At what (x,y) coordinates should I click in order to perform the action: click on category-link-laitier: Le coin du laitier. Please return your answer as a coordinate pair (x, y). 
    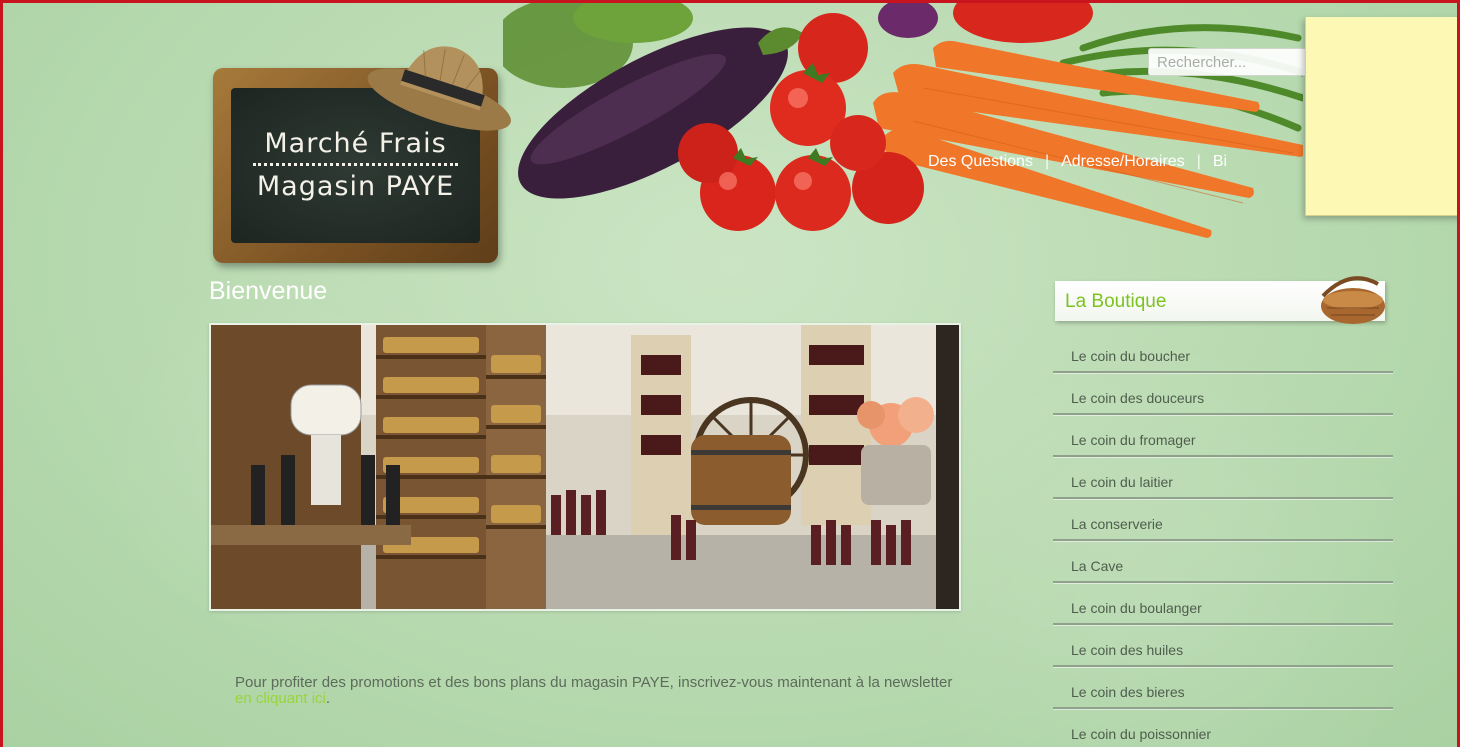
    Looking at the image, I should click on (1223, 482).